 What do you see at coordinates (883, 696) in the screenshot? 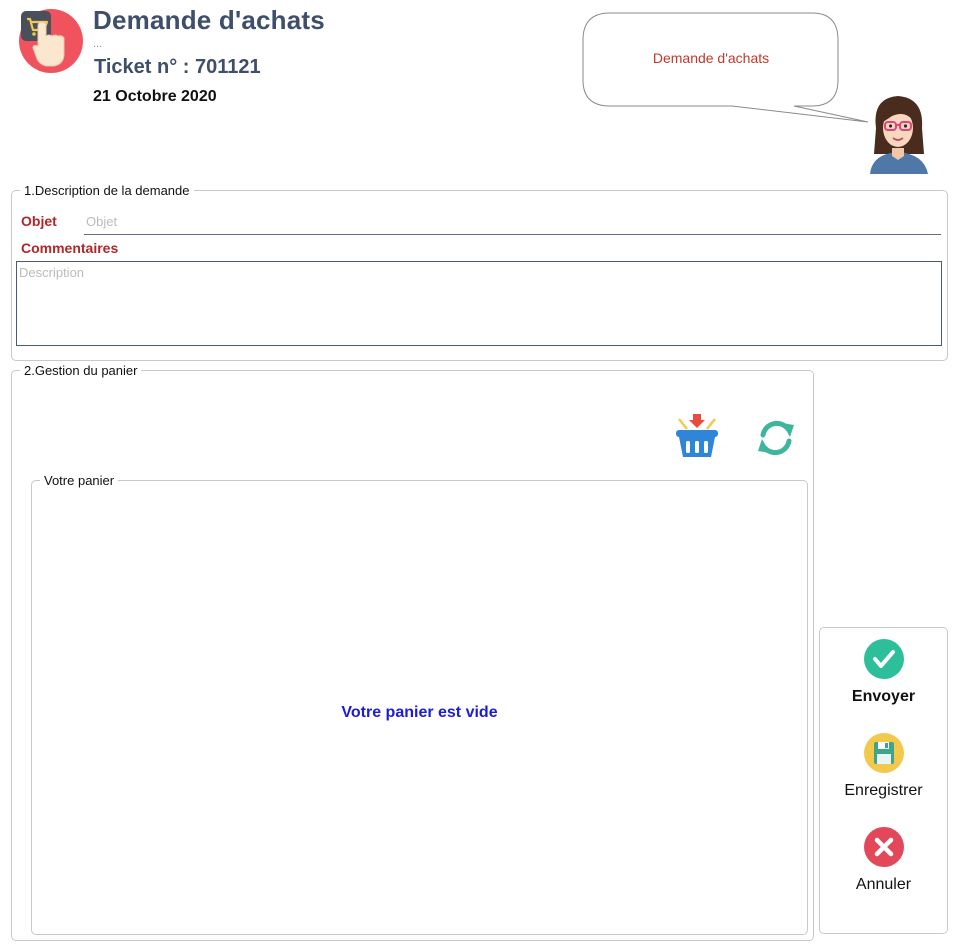
I see `send-label: Envoyer` at bounding box center [883, 696].